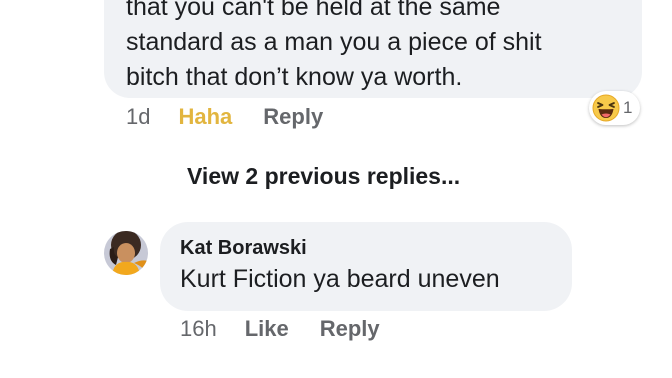  I want to click on comment-author-name: Kat Borawski, so click(366, 248).